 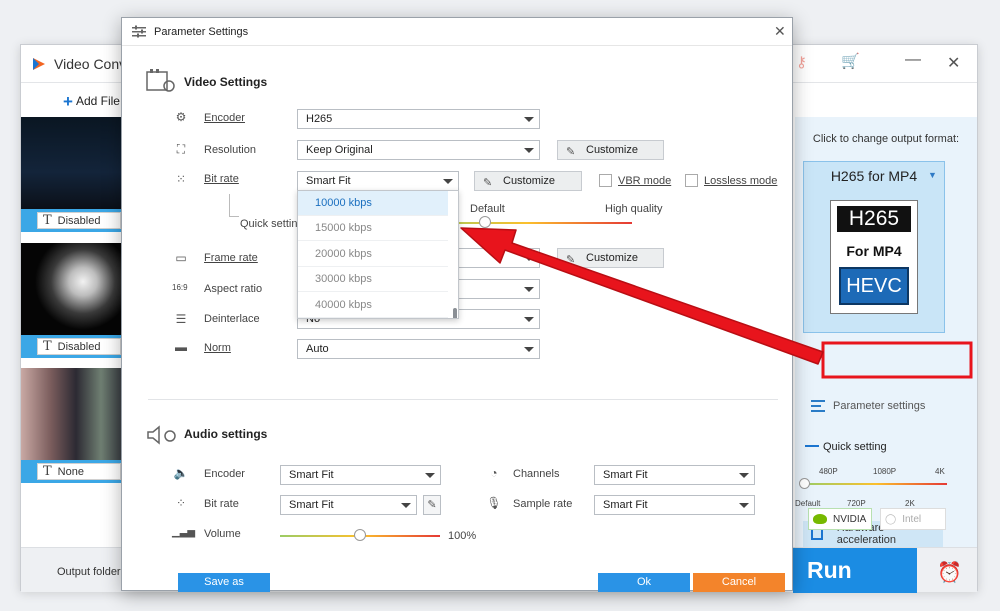 I want to click on format-hint: Click to change output format:, so click(x=886, y=139).